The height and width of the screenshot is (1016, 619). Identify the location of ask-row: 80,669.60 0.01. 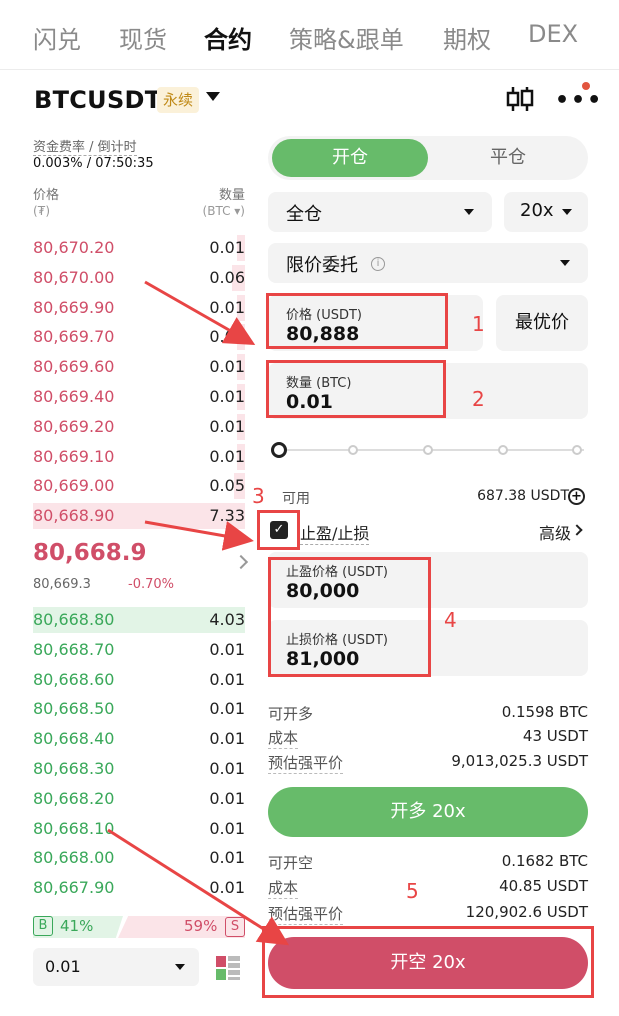
(139, 367).